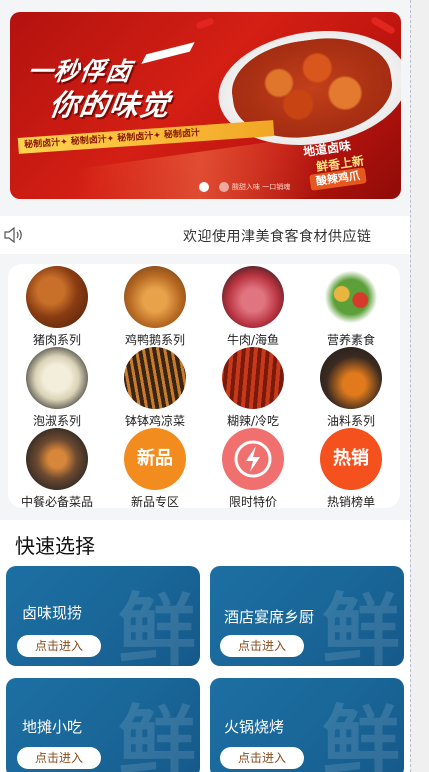 The width and height of the screenshot is (429, 772). Describe the element at coordinates (57, 378) in the screenshot. I see `pickle-photo` at that location.